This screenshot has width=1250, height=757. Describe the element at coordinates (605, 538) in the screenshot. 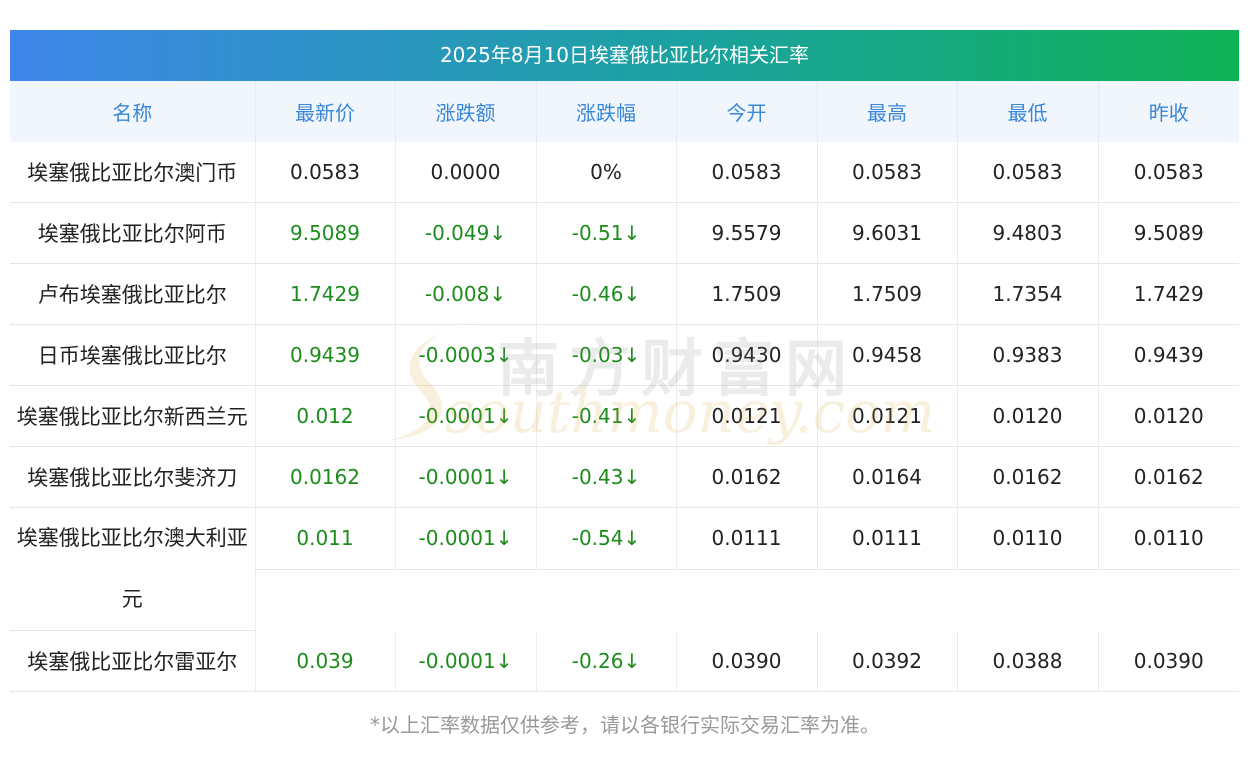

I see `row-change-pct: -0.54↓` at that location.